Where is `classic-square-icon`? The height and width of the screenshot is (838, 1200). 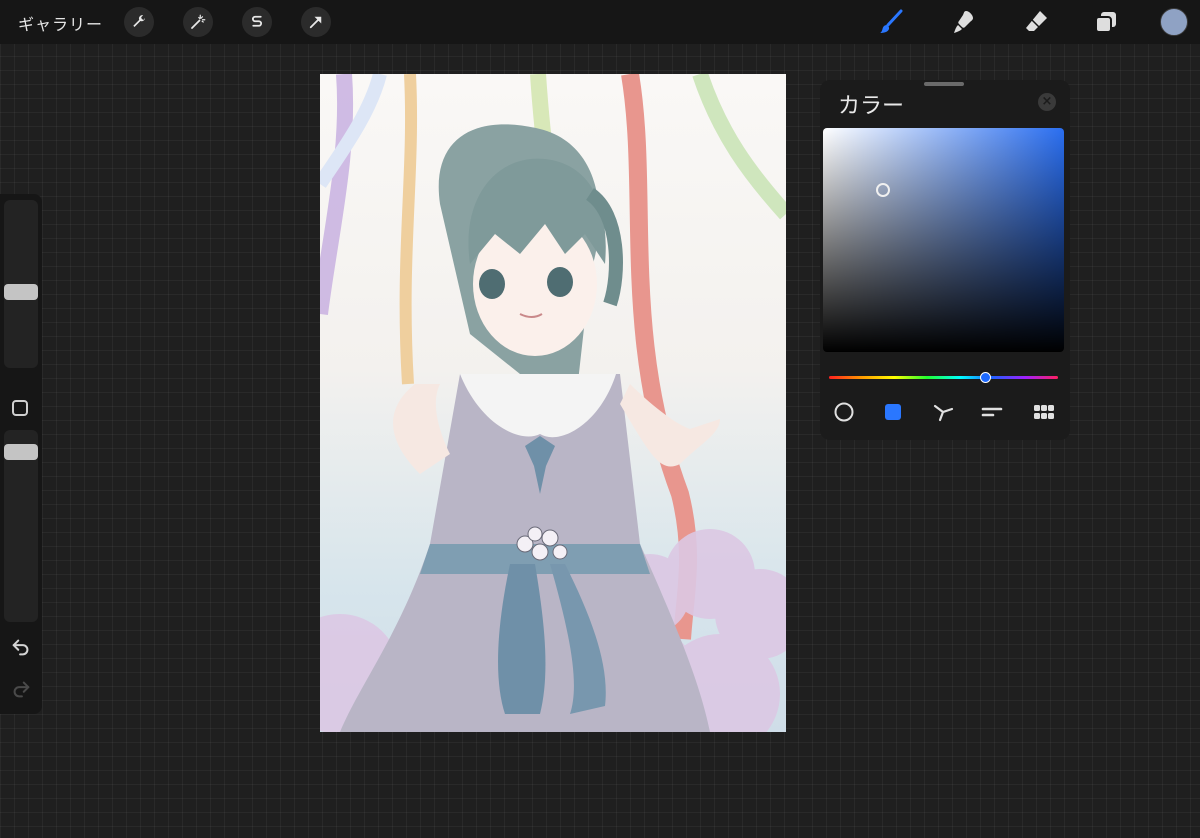 classic-square-icon is located at coordinates (893, 412).